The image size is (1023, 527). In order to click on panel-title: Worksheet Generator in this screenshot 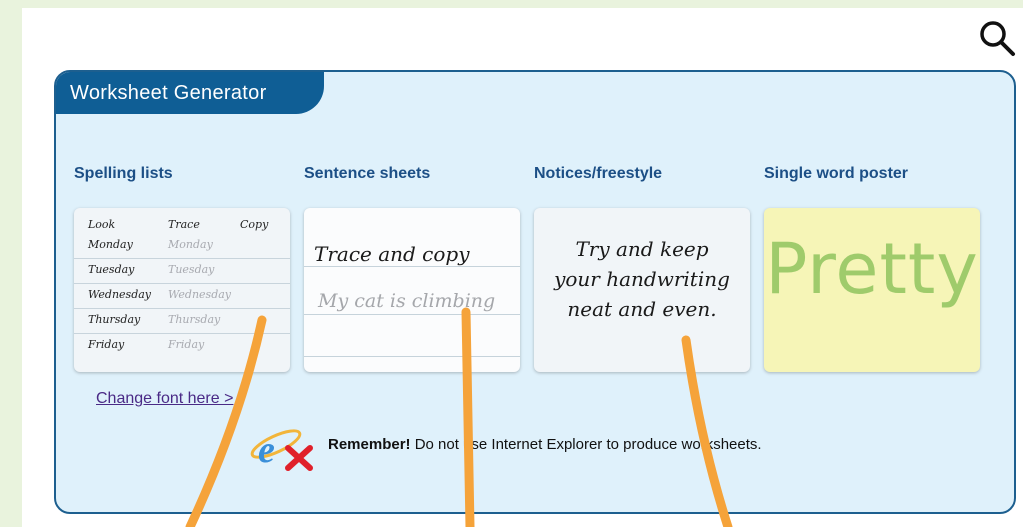, I will do `click(190, 93)`.